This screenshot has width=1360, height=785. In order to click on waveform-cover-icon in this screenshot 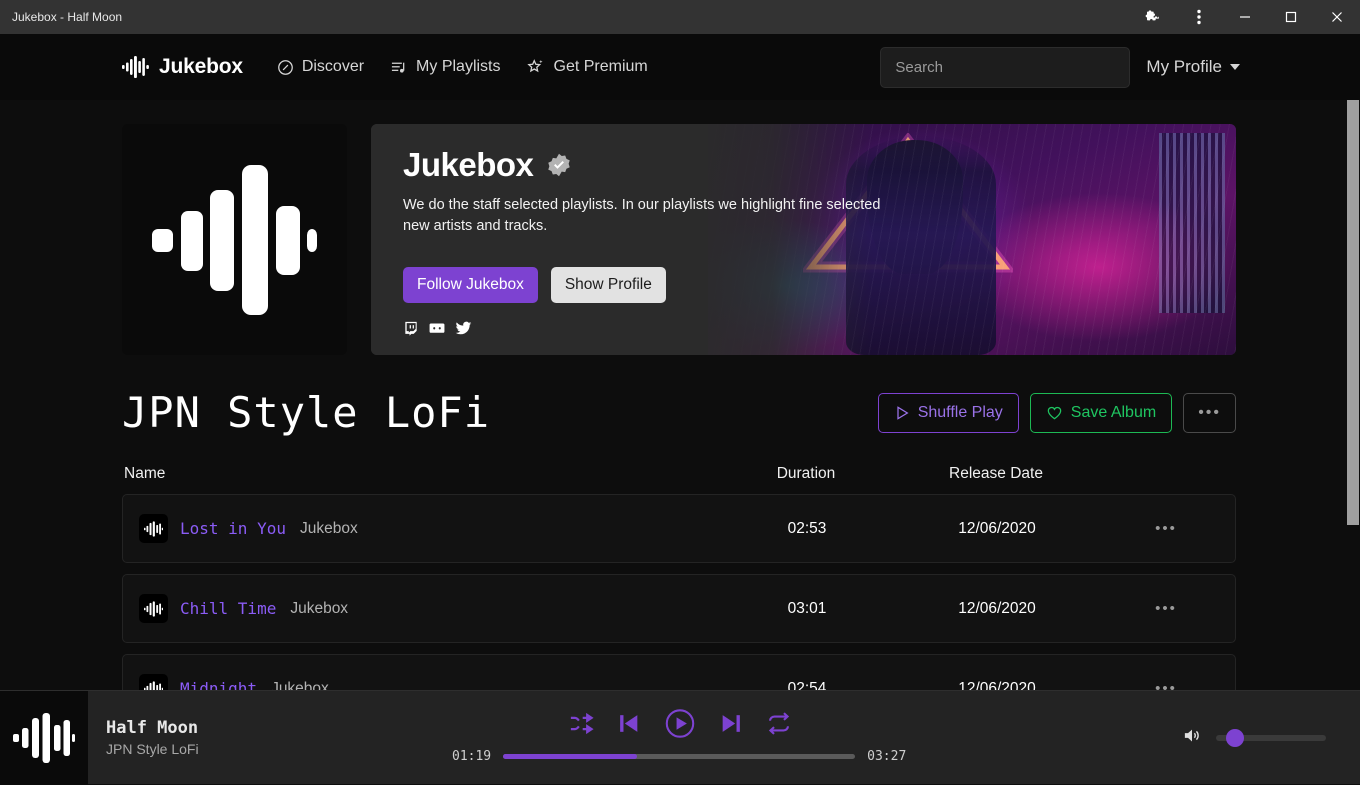, I will do `click(234, 240)`.